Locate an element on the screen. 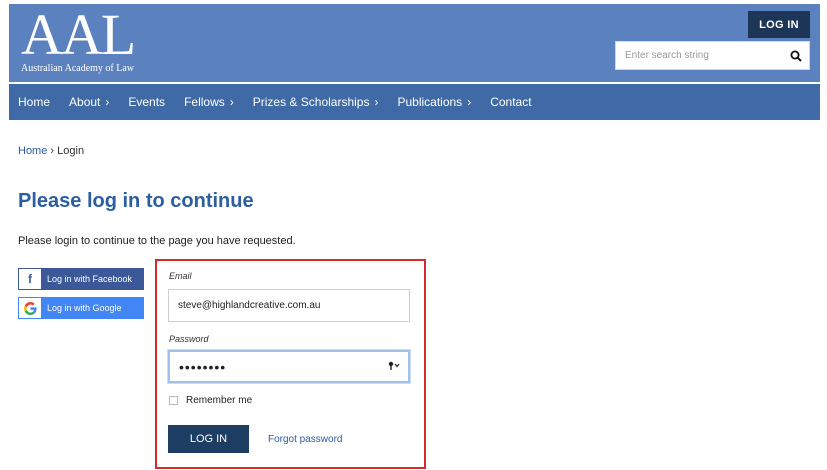 The image size is (827, 470). remember-me: Remember me is located at coordinates (210, 400).